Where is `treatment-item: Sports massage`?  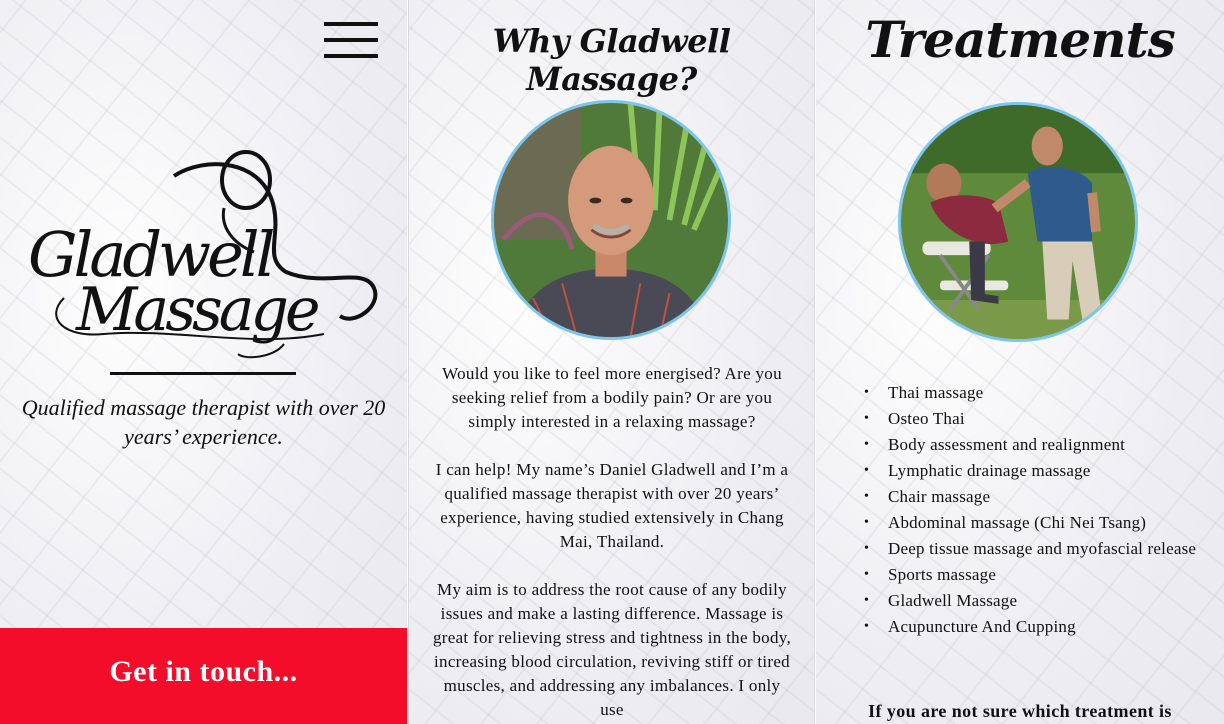 treatment-item: Sports massage is located at coordinates (1034, 575).